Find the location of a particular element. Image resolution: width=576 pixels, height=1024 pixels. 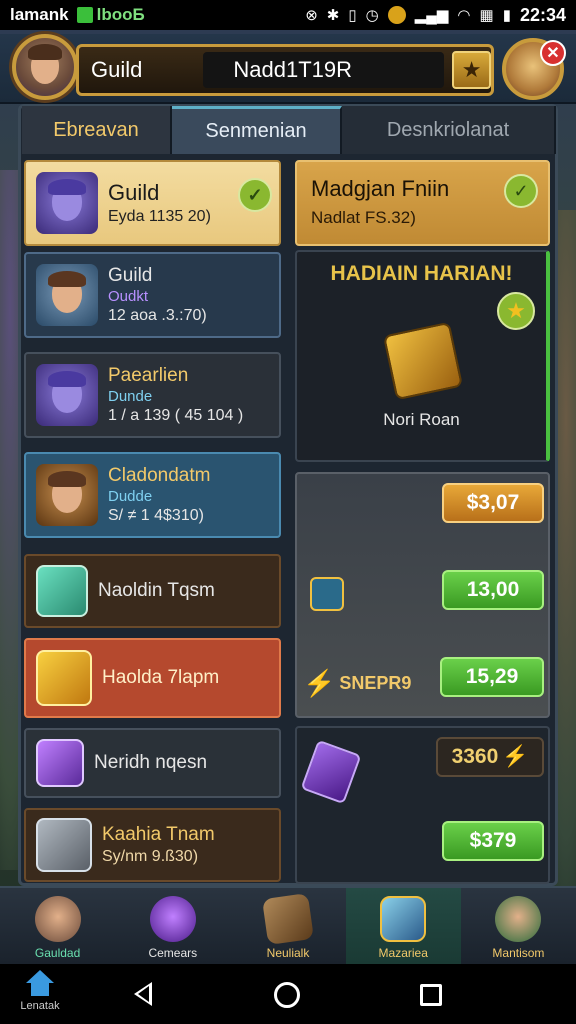

favorite-star-button: ★ is located at coordinates (471, 70).